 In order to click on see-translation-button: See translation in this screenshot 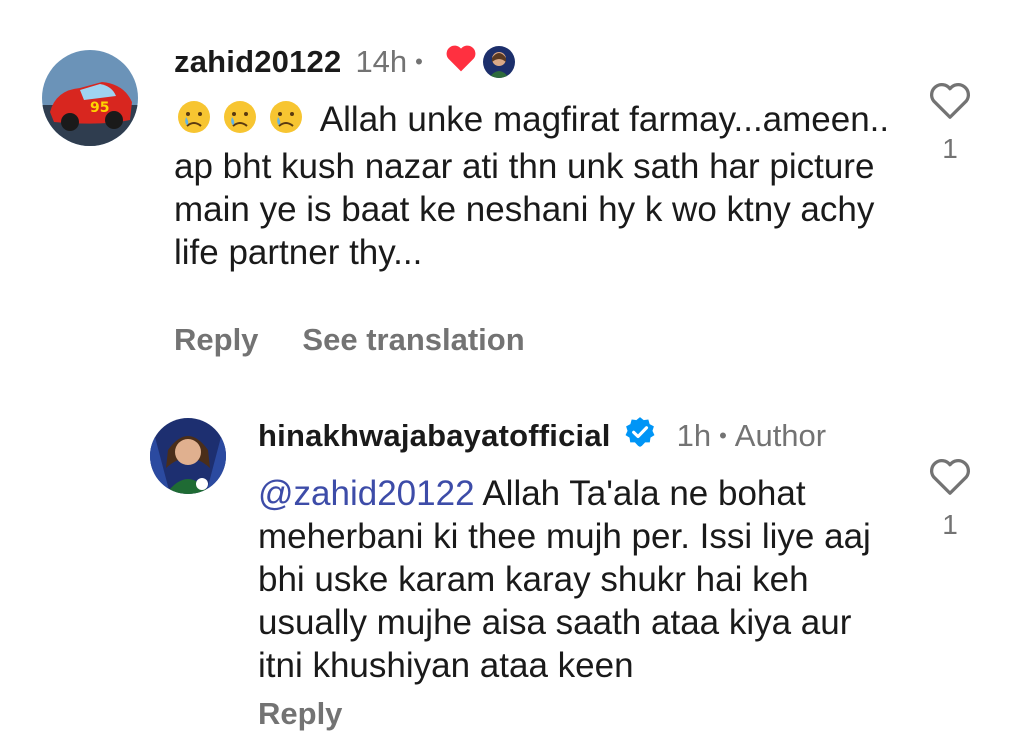, I will do `click(413, 340)`.